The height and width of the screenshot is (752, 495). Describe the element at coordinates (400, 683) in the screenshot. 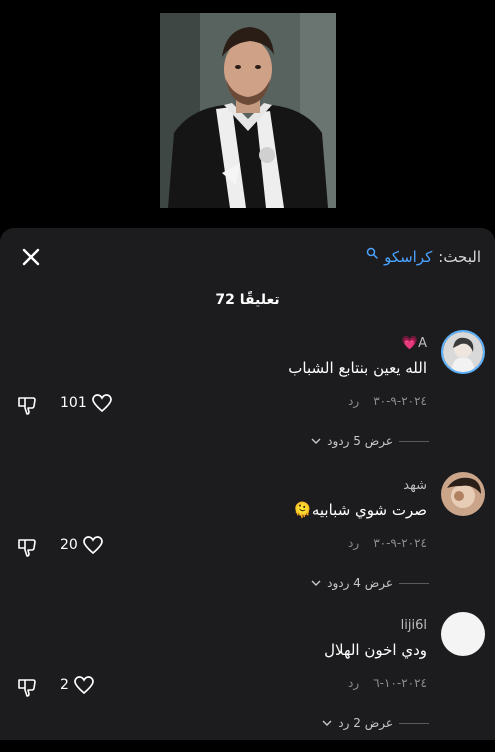

I see `comment-date: ٢٠٢٤-١٠-٦` at that location.